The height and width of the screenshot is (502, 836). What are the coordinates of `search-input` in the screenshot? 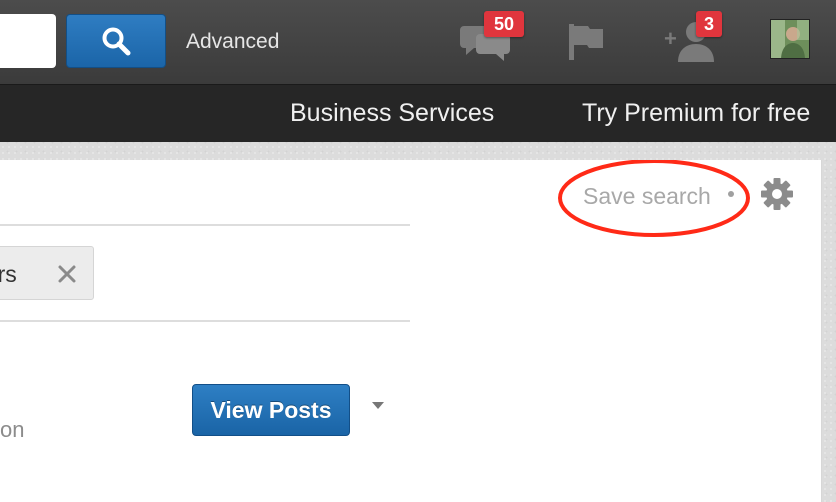 It's located at (28, 41).